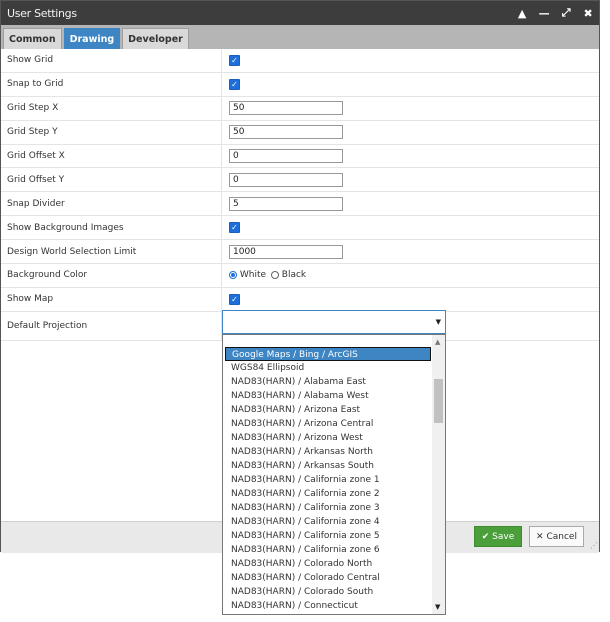  I want to click on row-snap-divider: Snap Divider 5, so click(300, 204).